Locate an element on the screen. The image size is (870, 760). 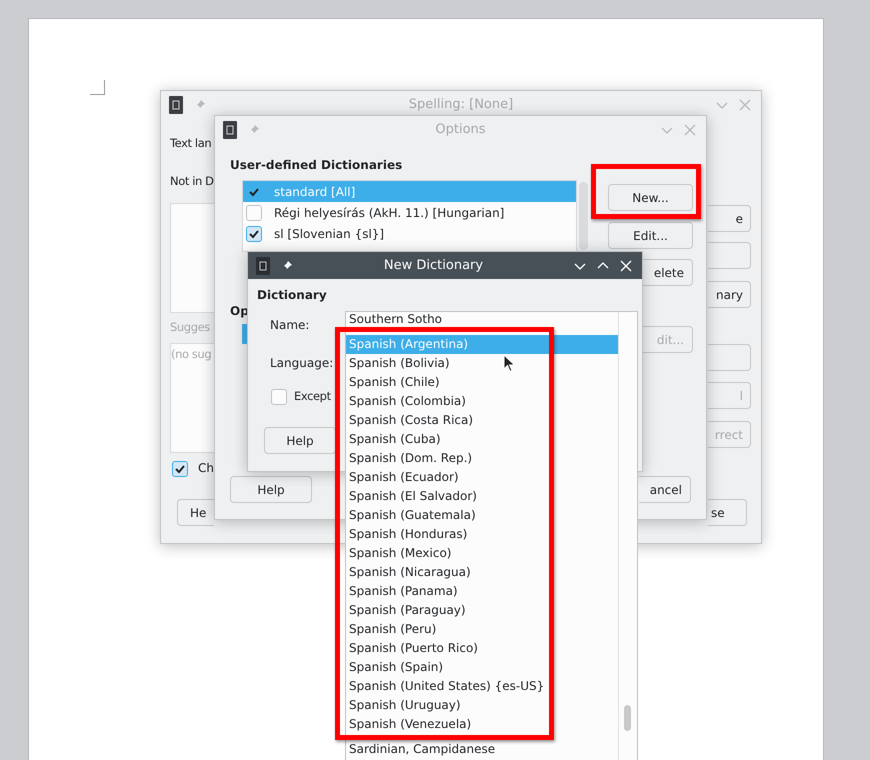
scrollbar-thumb is located at coordinates (627, 718).